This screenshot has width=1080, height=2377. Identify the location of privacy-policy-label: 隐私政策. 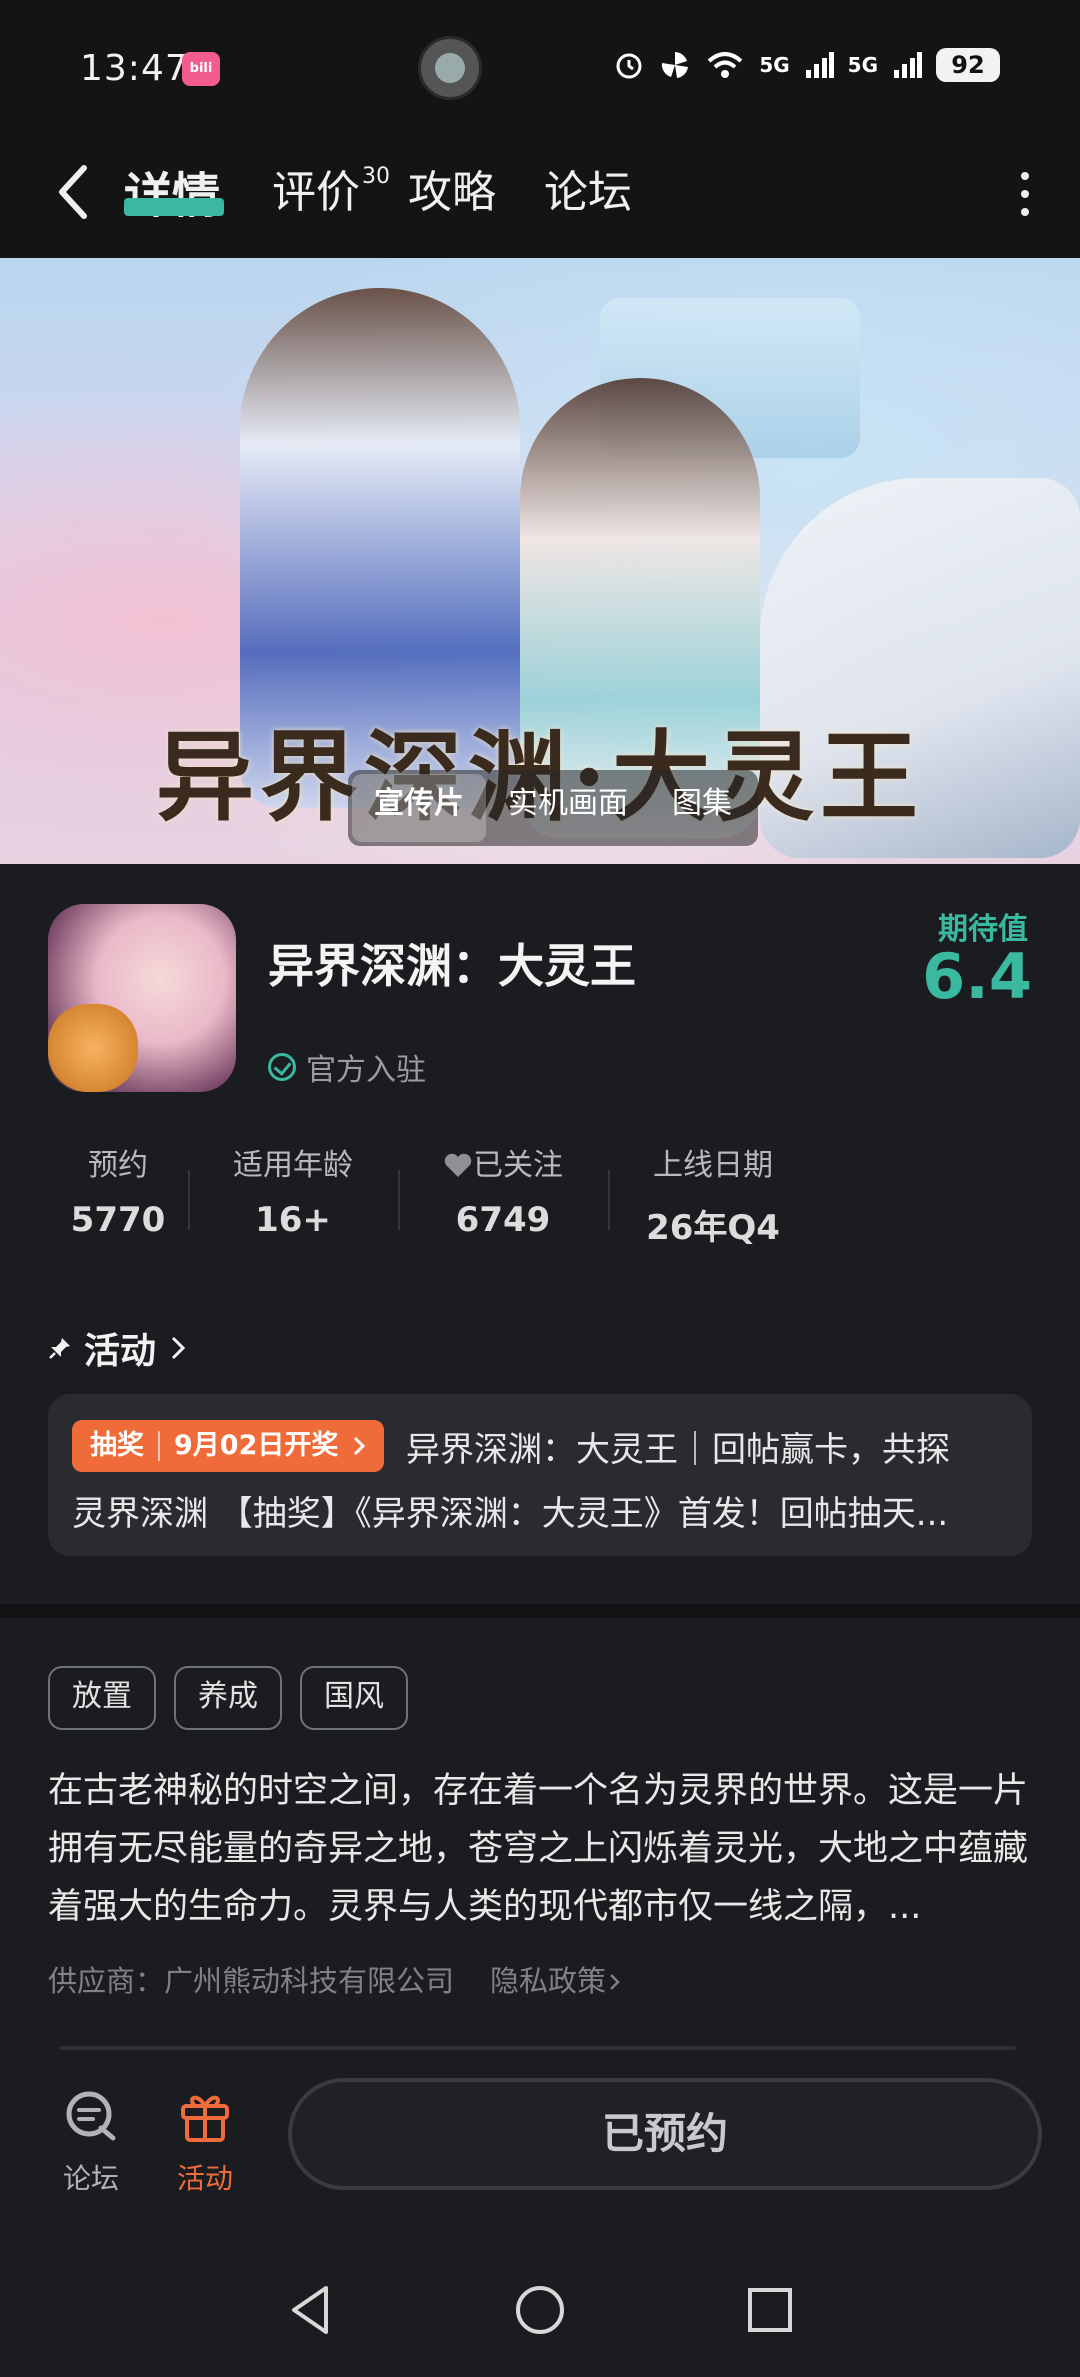
(548, 1981).